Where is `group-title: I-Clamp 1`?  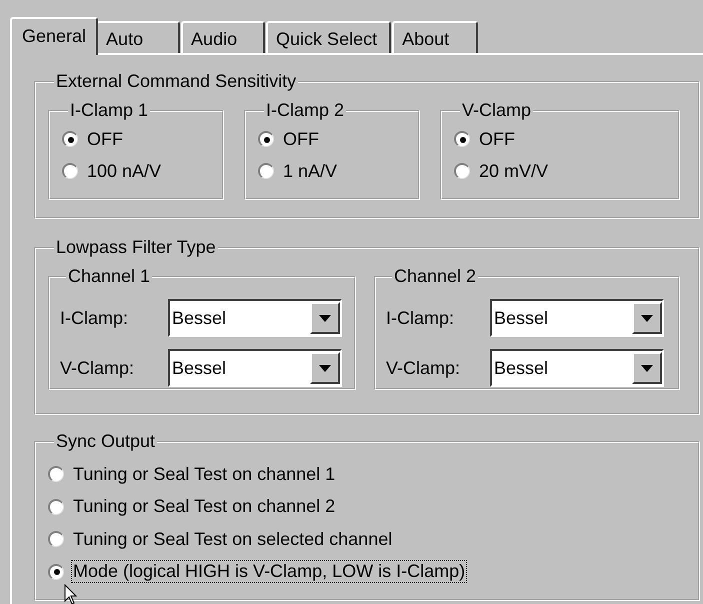
group-title: I-Clamp 1 is located at coordinates (109, 110).